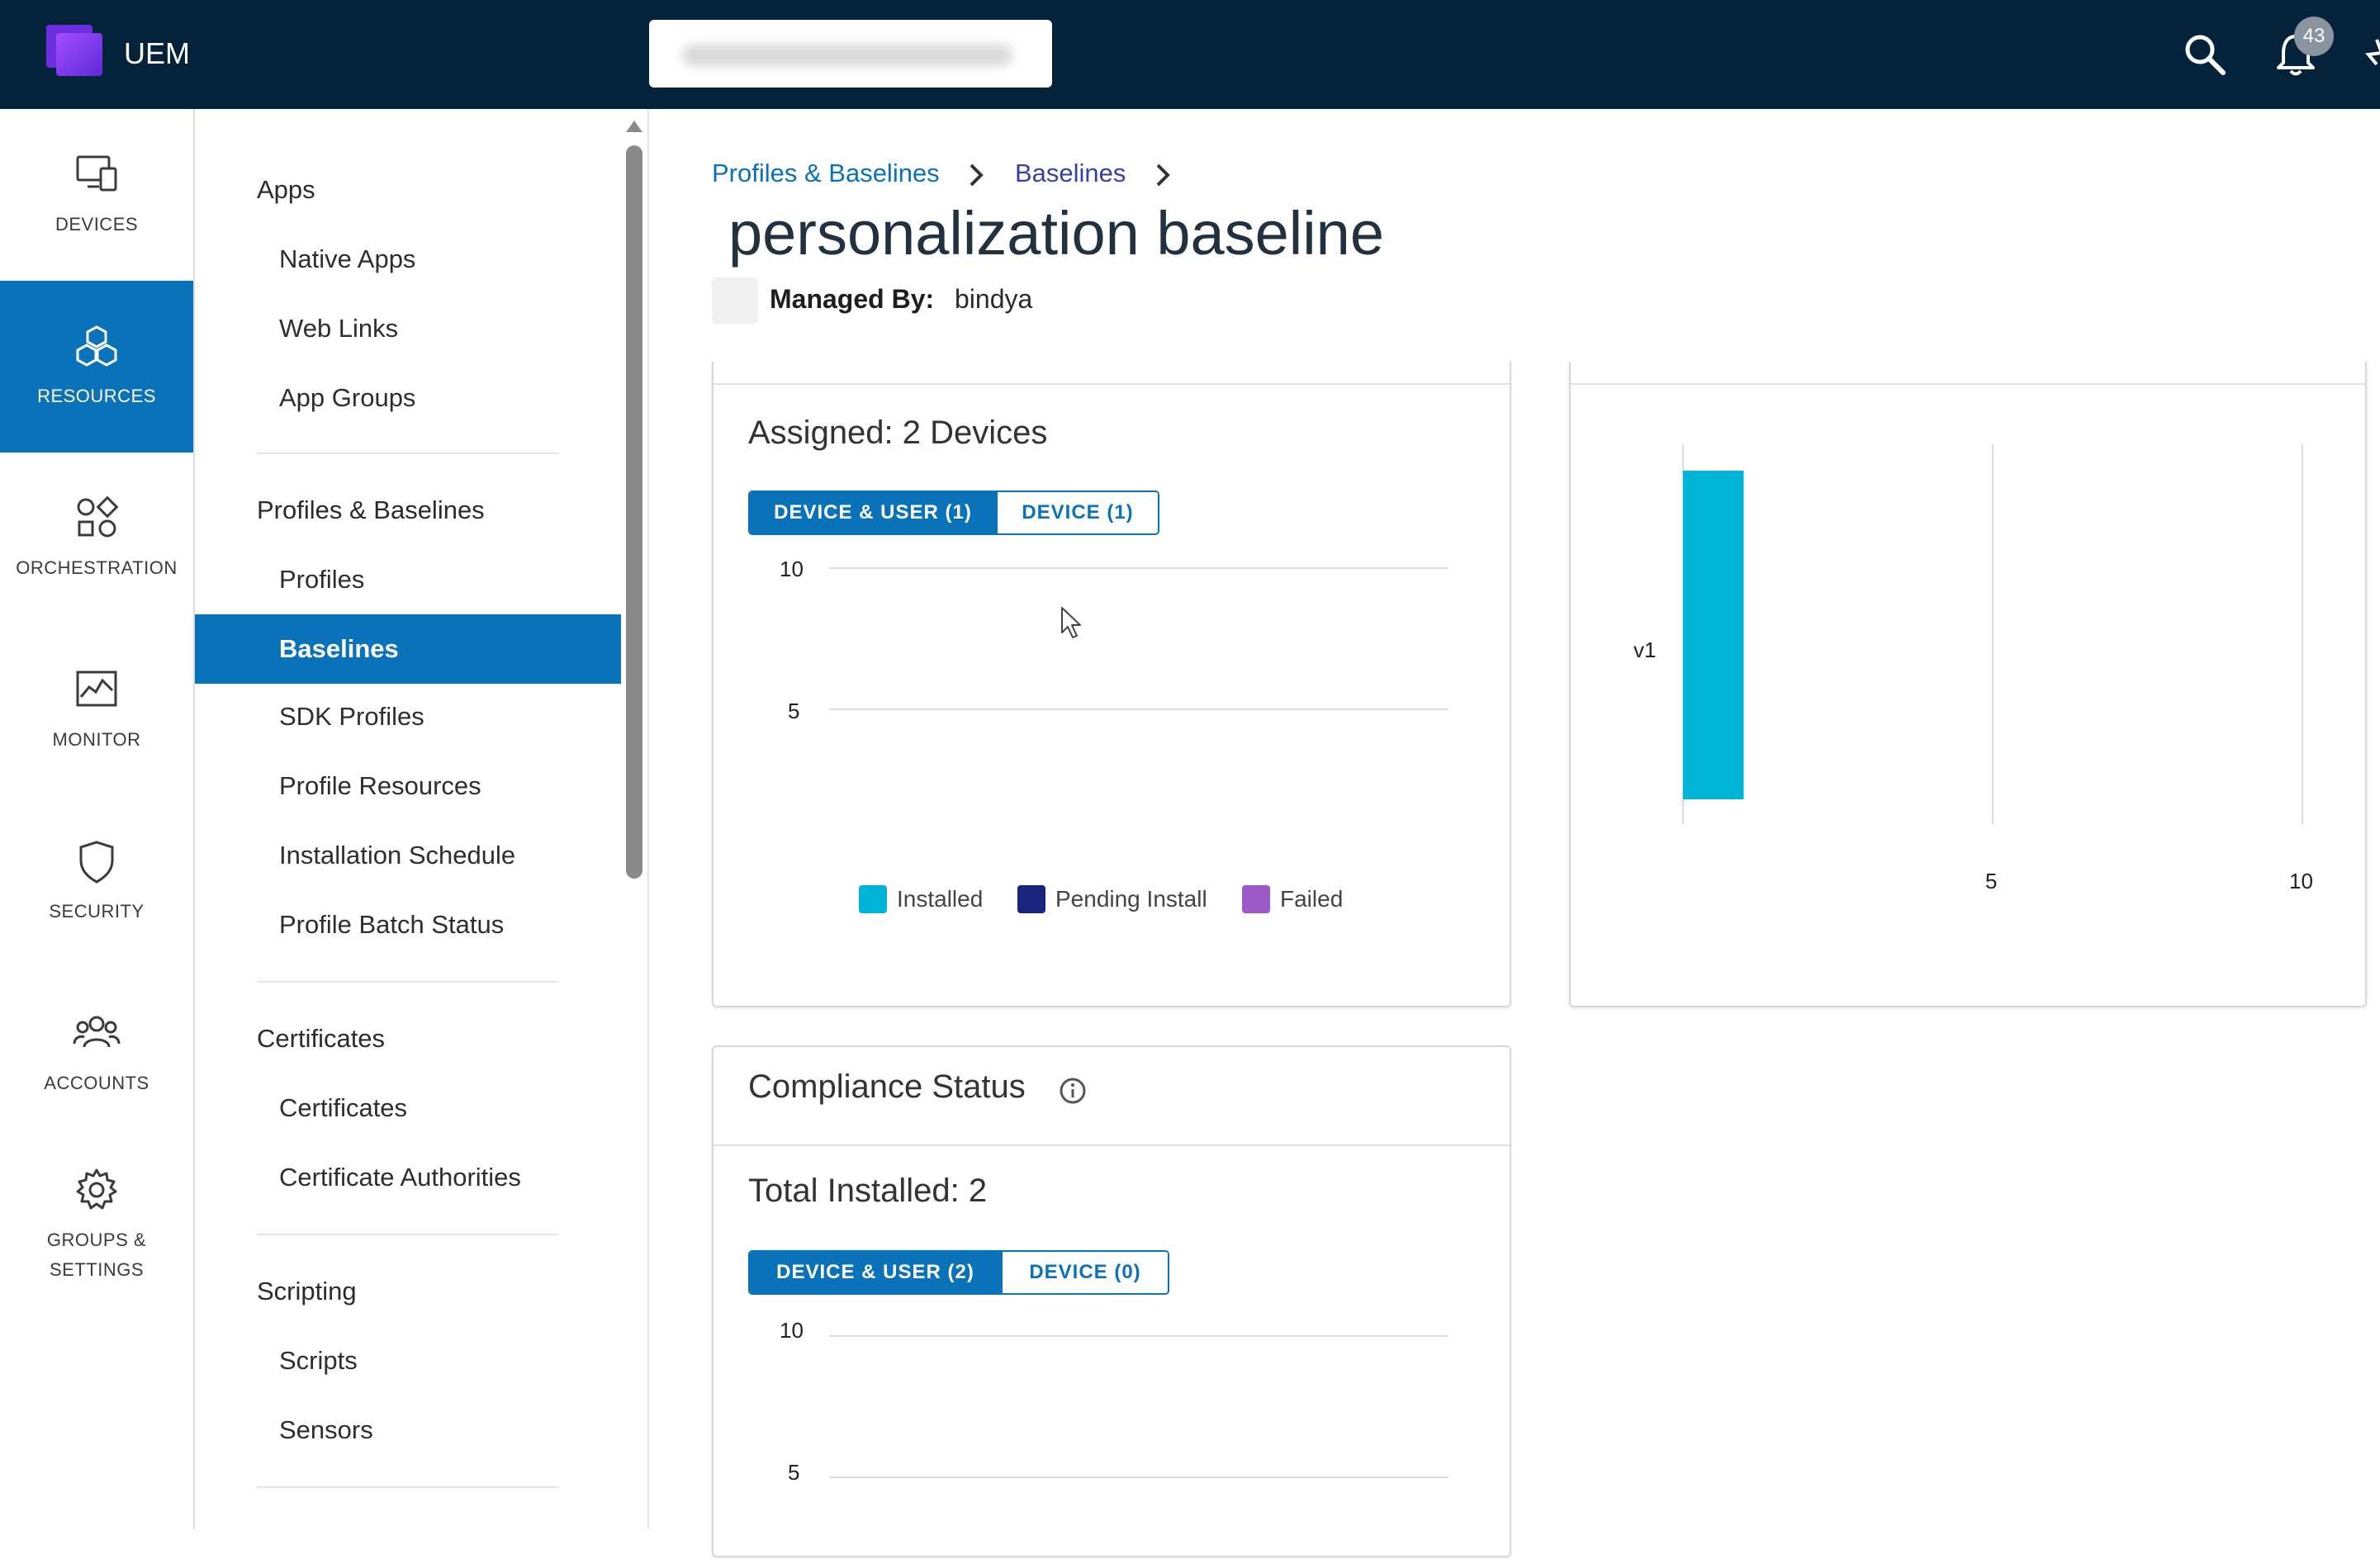 The image size is (2380, 1559). I want to click on subnav-item-scripts: Scripts, so click(318, 1361).